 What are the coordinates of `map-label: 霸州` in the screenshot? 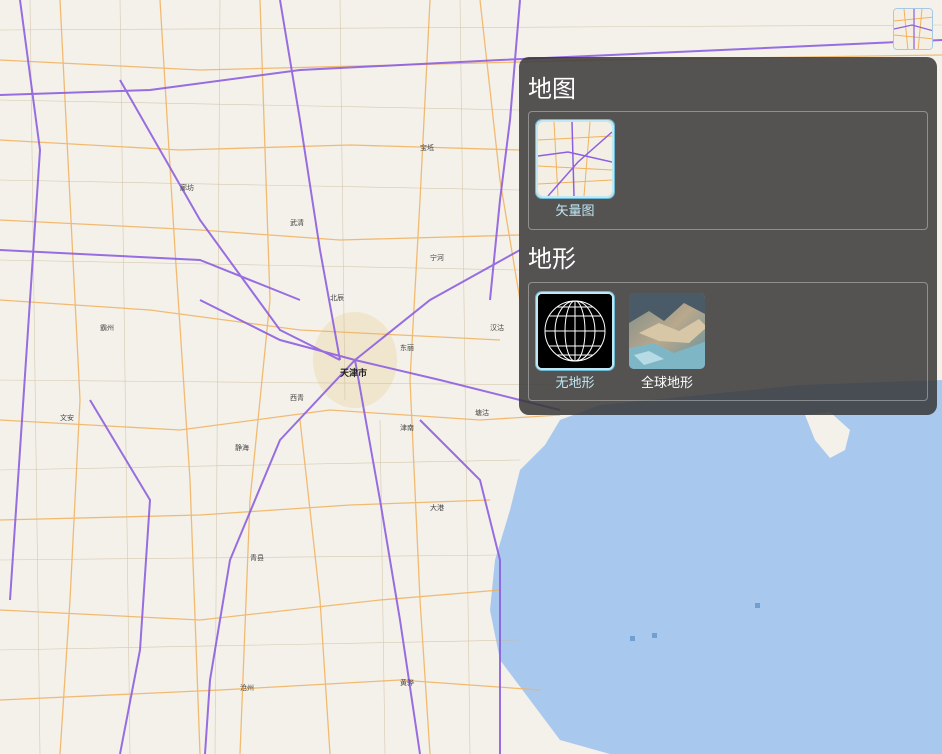 It's located at (107, 328).